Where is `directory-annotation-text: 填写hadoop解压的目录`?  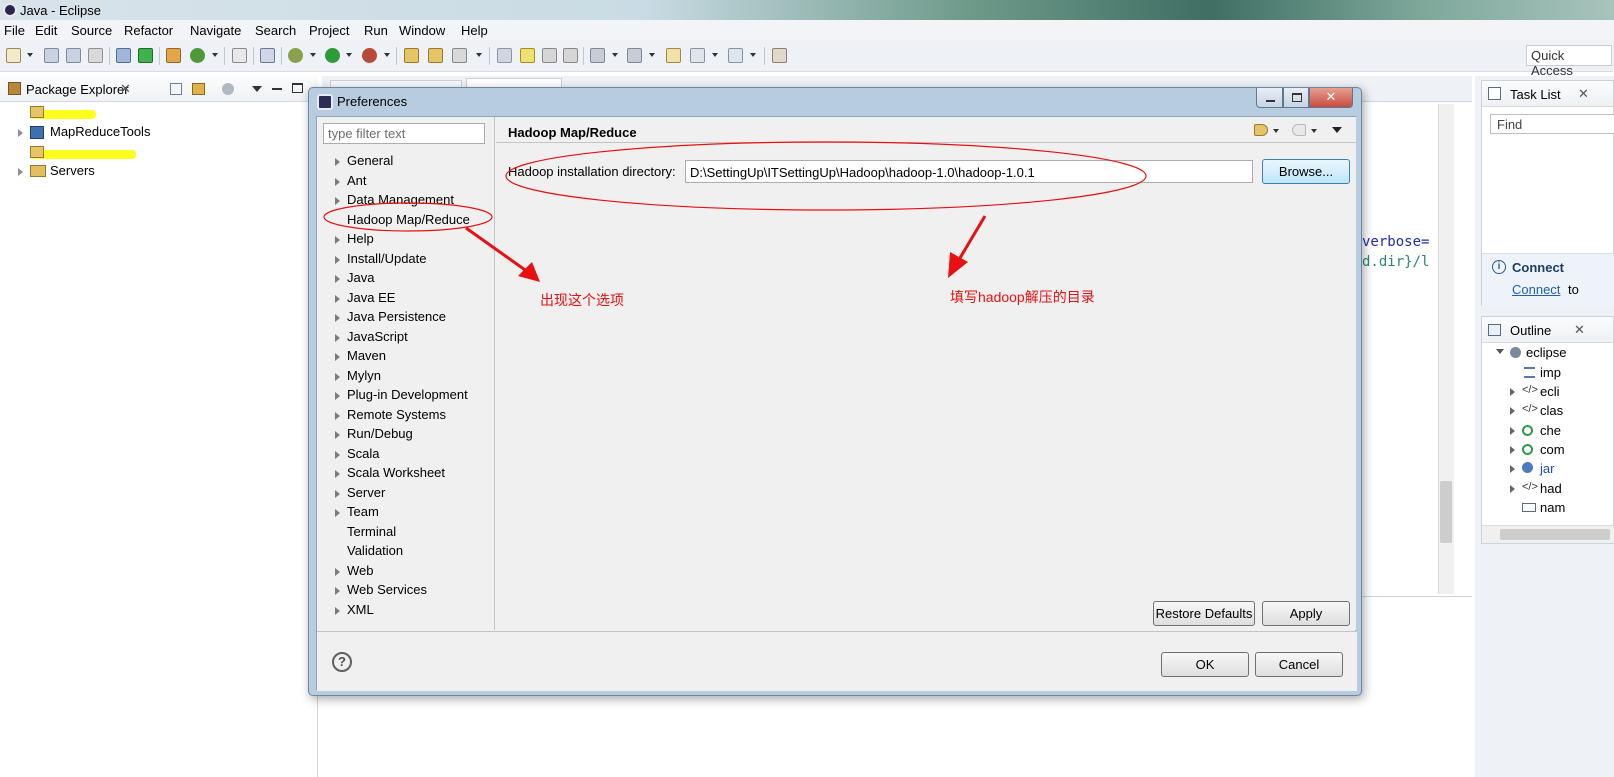
directory-annotation-text: 填写hadoop解压的目录 is located at coordinates (1022, 297).